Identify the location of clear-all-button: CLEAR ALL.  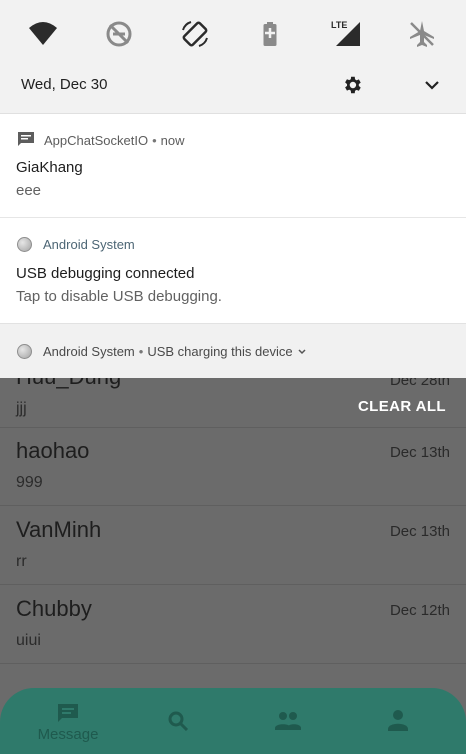
(402, 406).